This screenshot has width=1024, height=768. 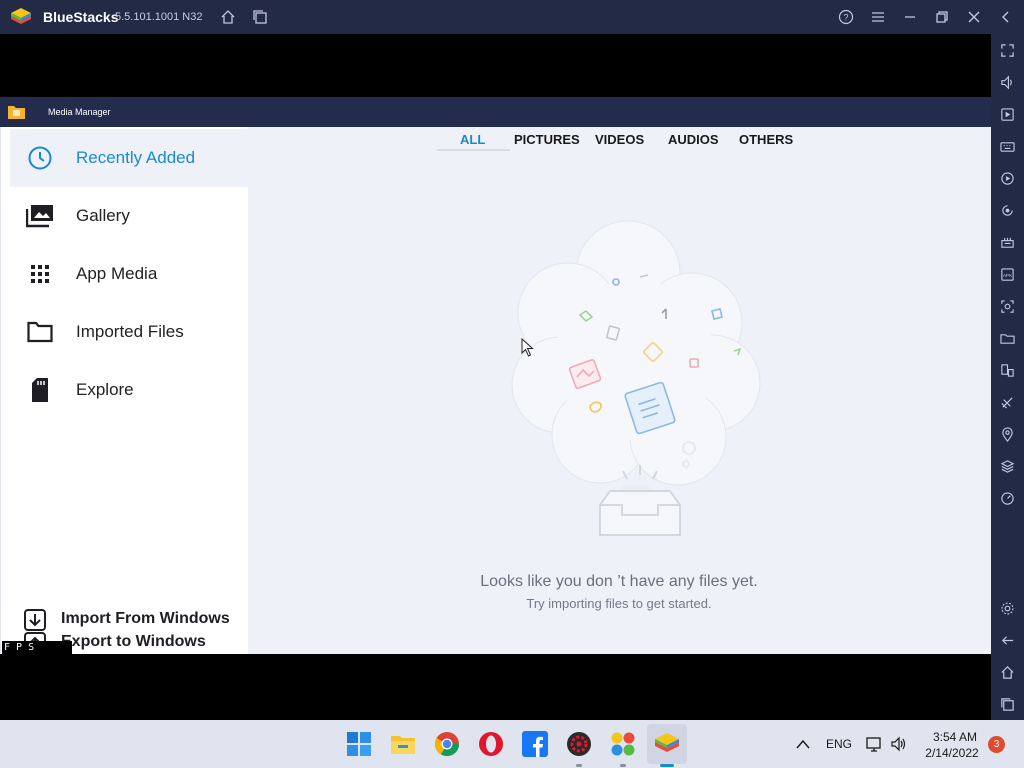 What do you see at coordinates (955, 737) in the screenshot?
I see `clock-time: 3:54 AM` at bounding box center [955, 737].